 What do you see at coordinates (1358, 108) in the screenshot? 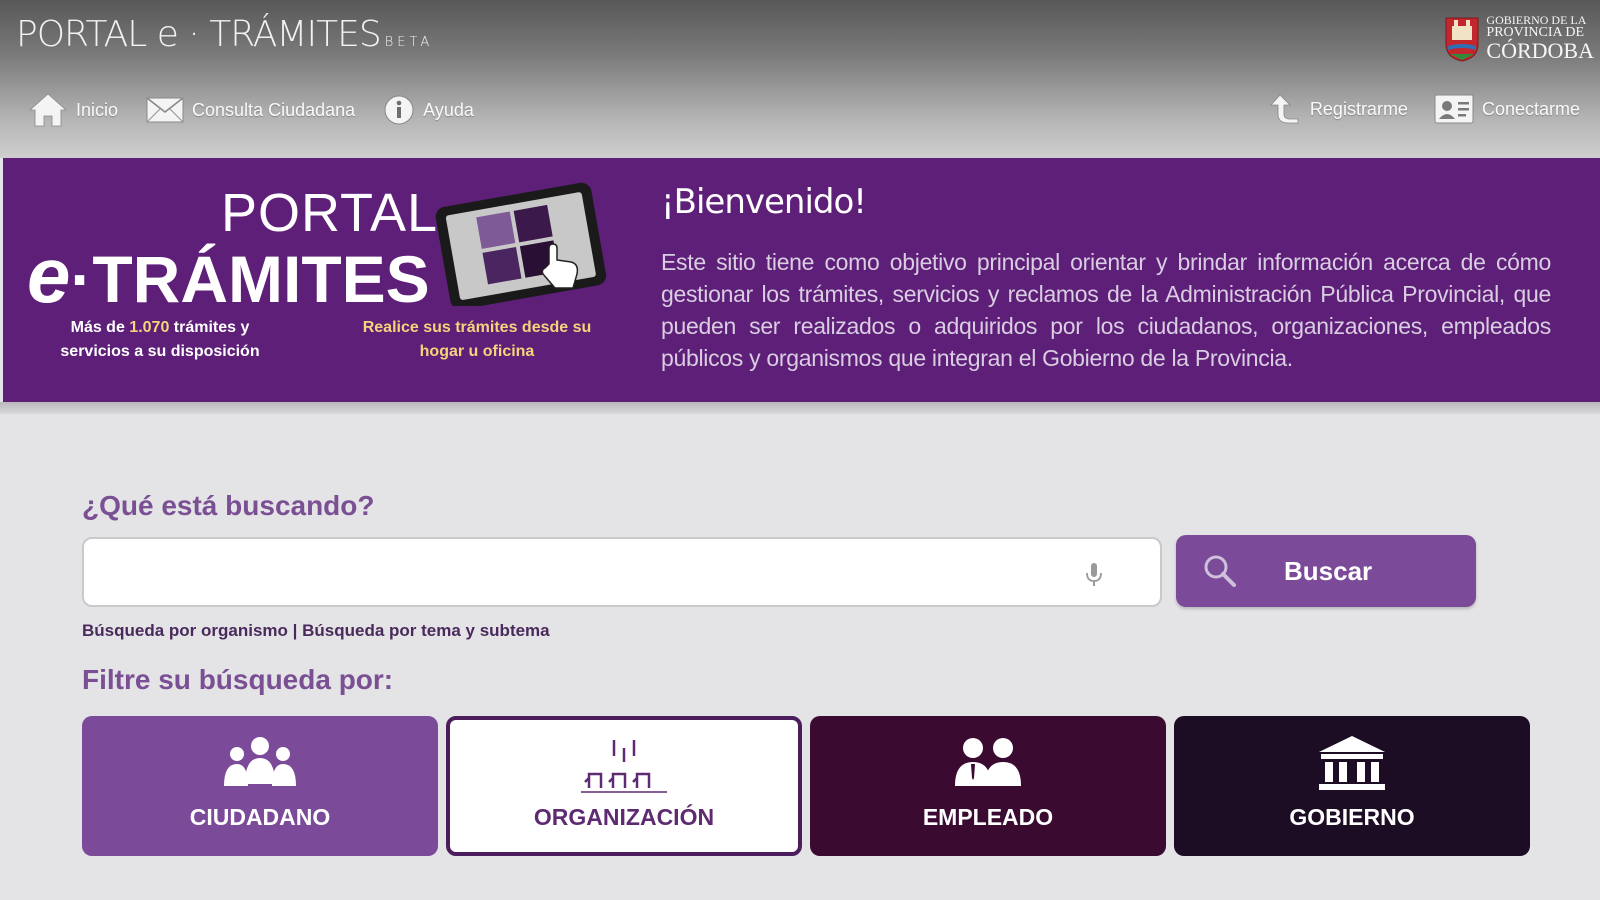
I see `nav-registrarme-label: Registrarme` at bounding box center [1358, 108].